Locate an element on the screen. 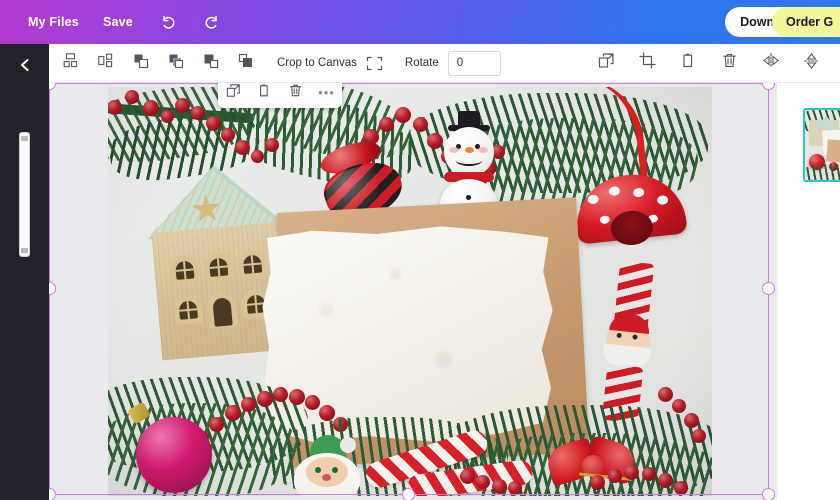  undo-icon is located at coordinates (169, 22).